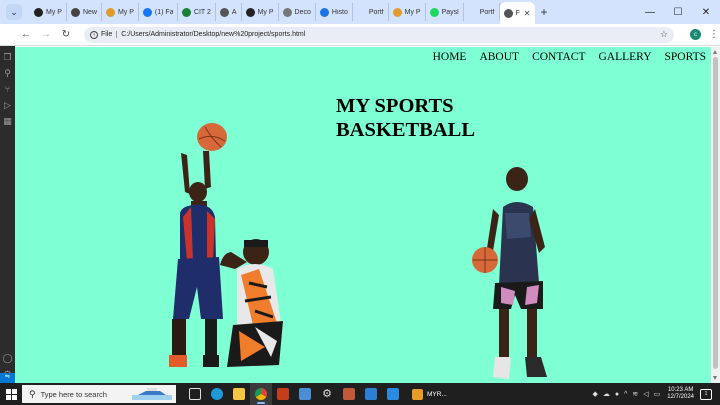  I want to click on pinned-apps: ⚙, so click(294, 394).